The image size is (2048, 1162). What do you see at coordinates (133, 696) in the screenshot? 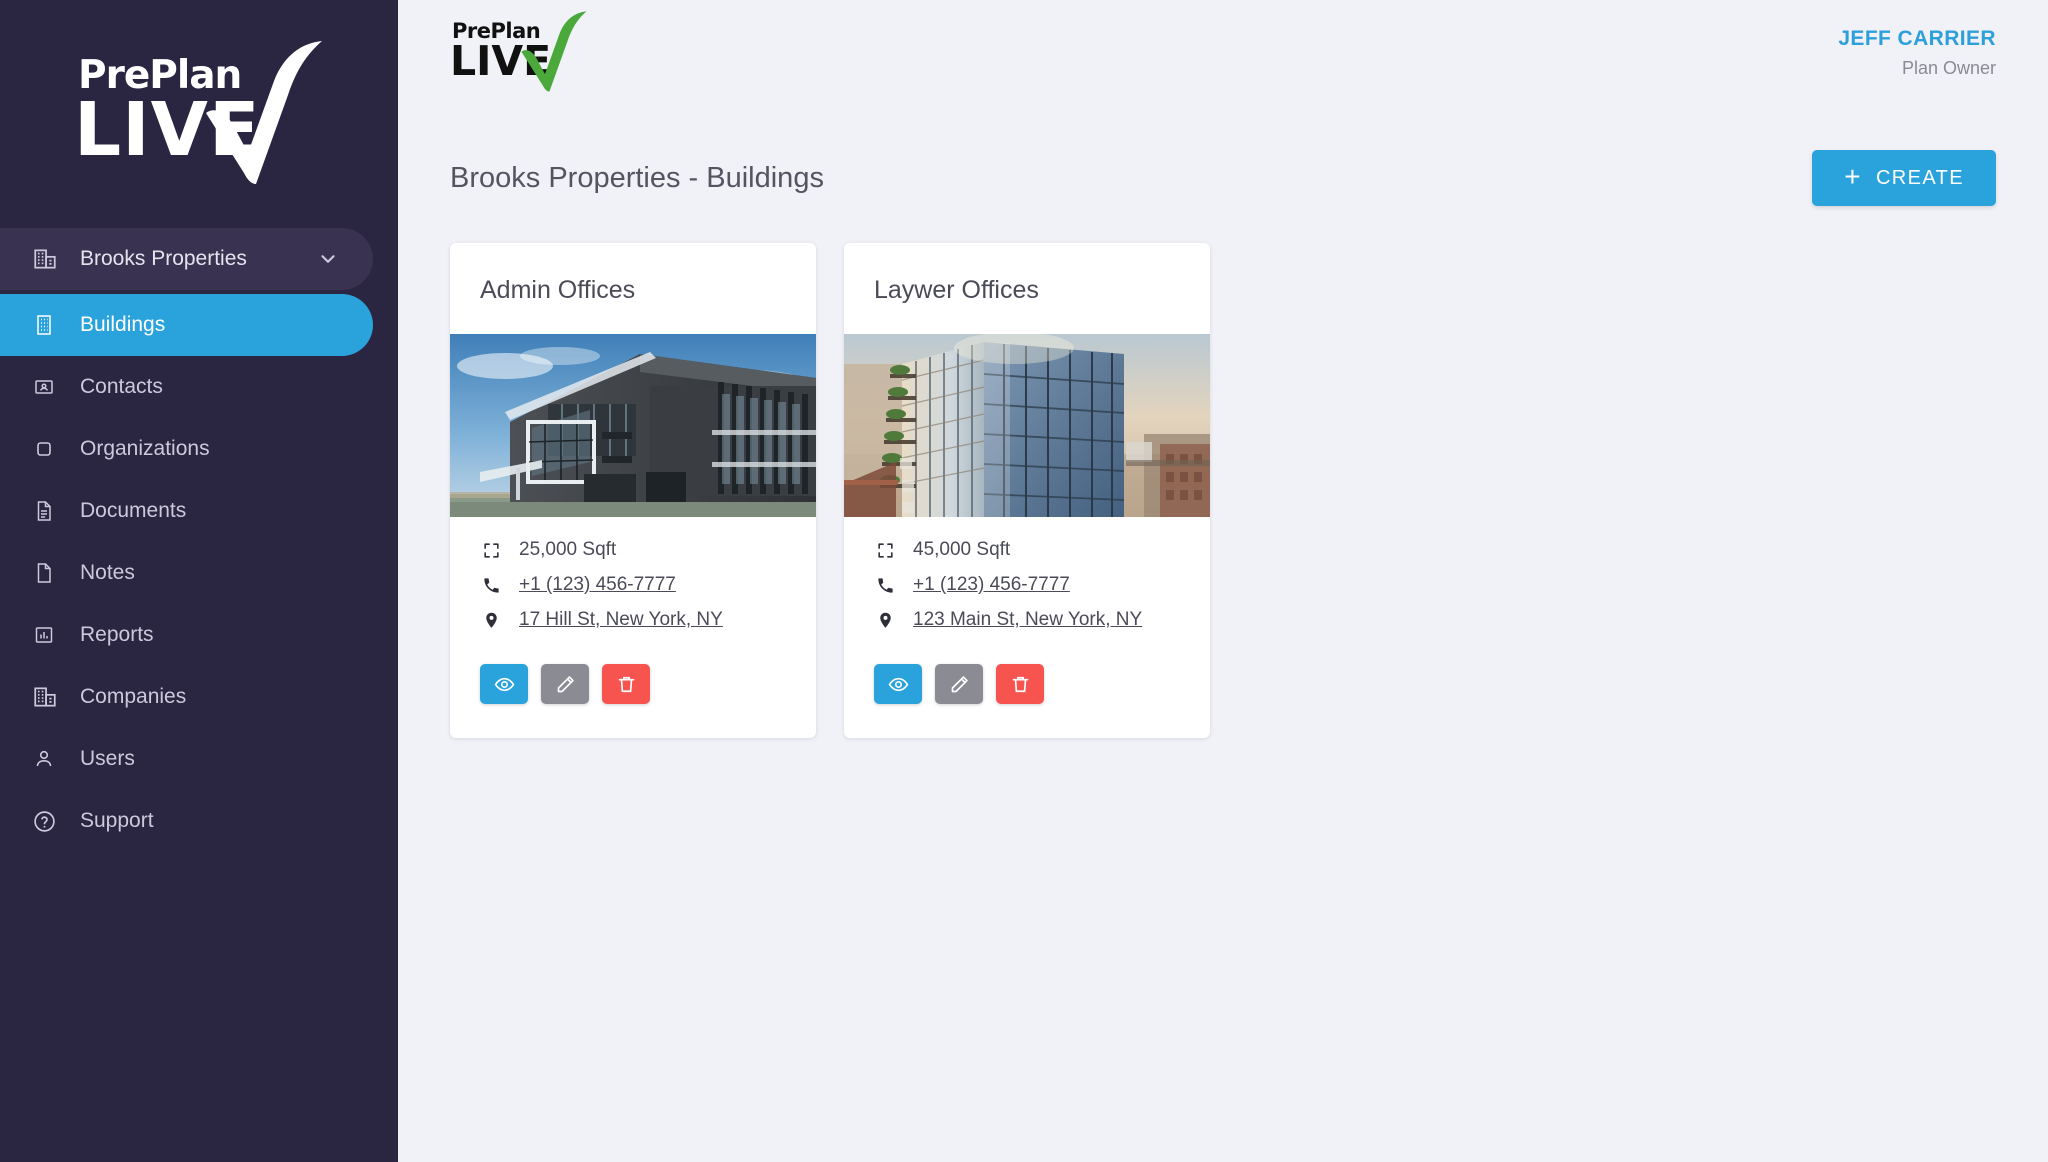
I see `sidebar-item-label: Companies` at bounding box center [133, 696].